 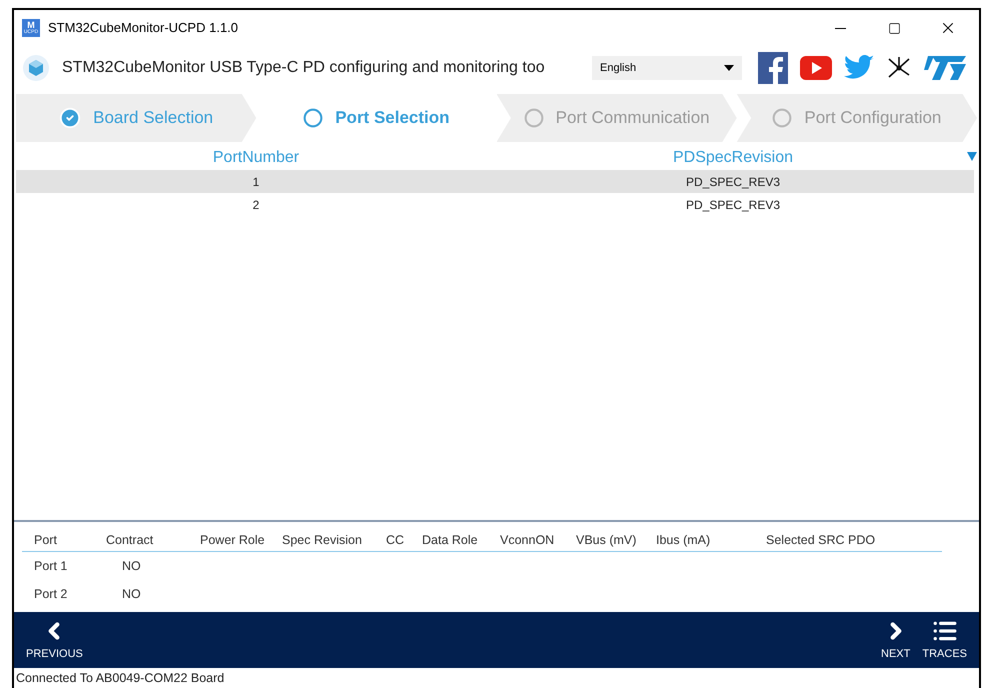 I want to click on table-cell-text: Port 1, so click(x=50, y=566).